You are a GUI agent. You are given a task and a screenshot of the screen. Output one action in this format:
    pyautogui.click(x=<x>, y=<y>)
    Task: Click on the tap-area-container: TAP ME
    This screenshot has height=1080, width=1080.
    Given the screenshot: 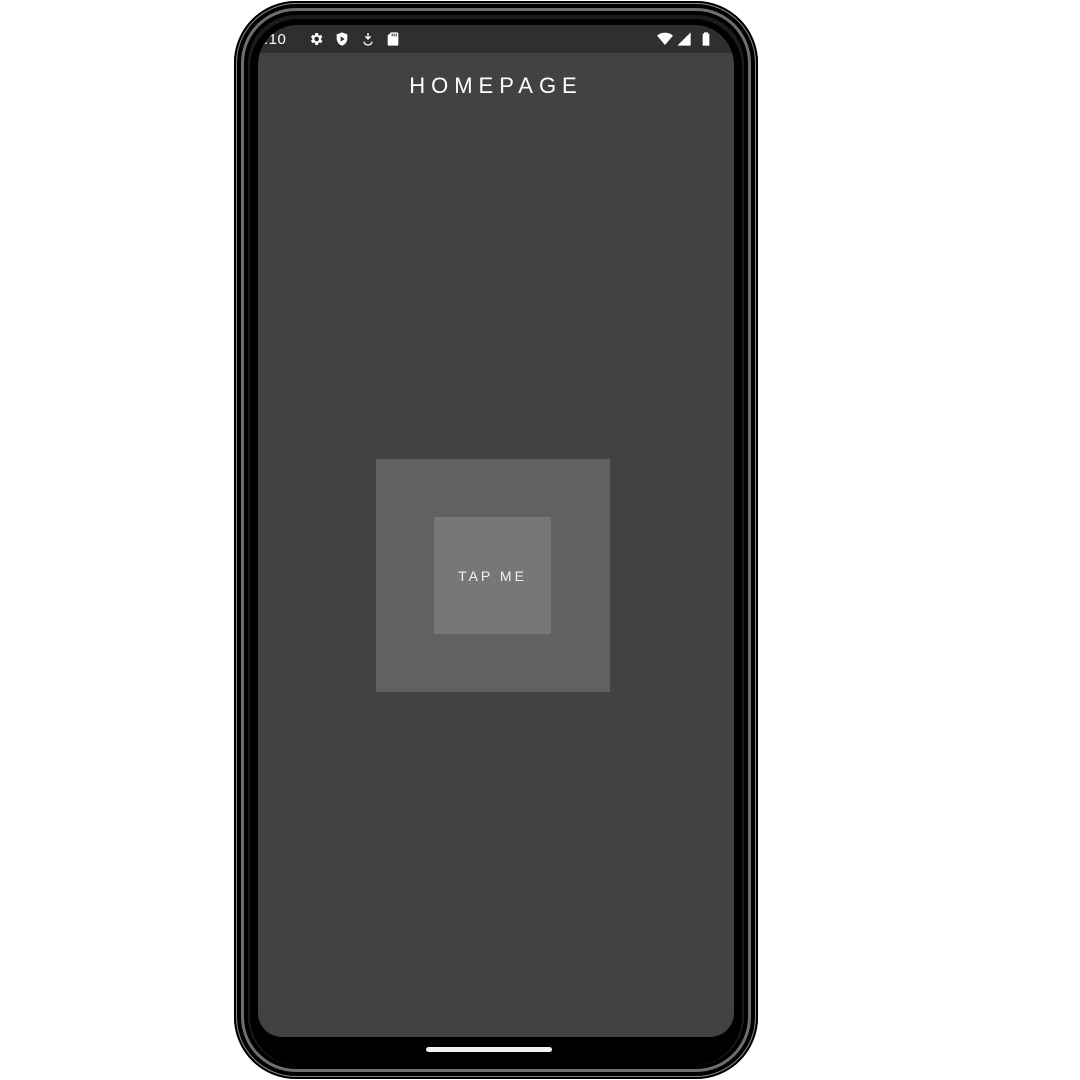 What is the action you would take?
    pyautogui.click(x=493, y=575)
    